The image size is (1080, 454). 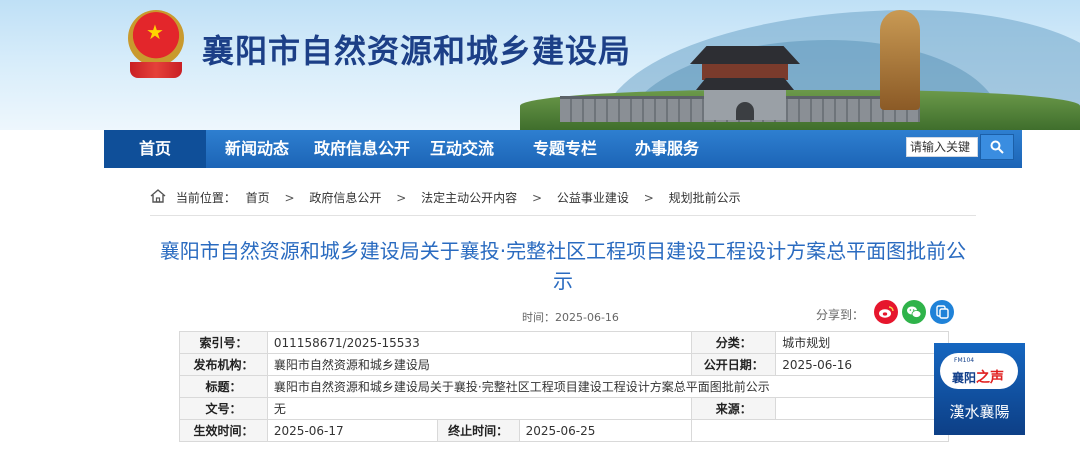 I want to click on nav-item-news: 新闻动态, so click(x=257, y=149).